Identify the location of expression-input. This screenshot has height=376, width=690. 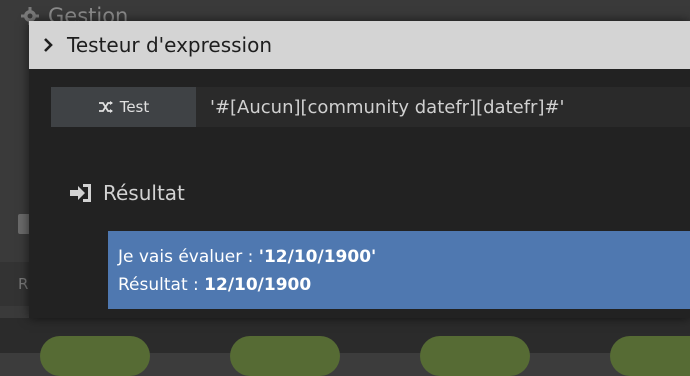
(443, 107).